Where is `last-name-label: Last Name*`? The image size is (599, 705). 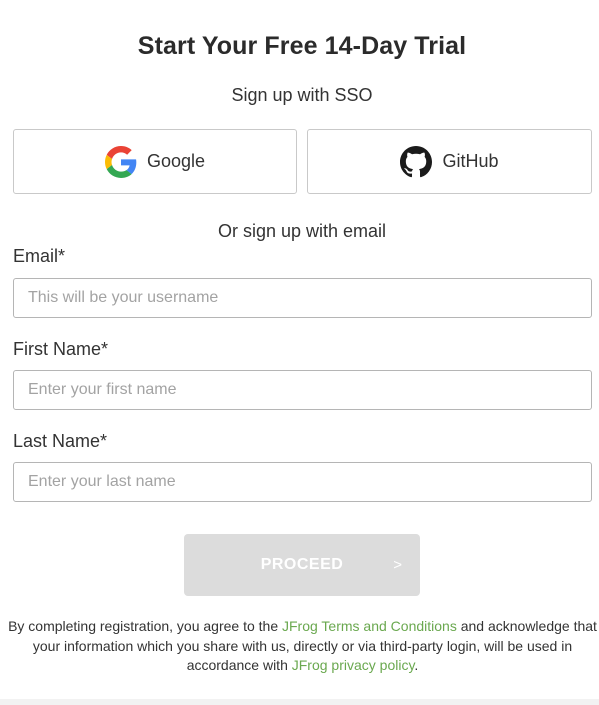
last-name-label: Last Name* is located at coordinates (60, 441).